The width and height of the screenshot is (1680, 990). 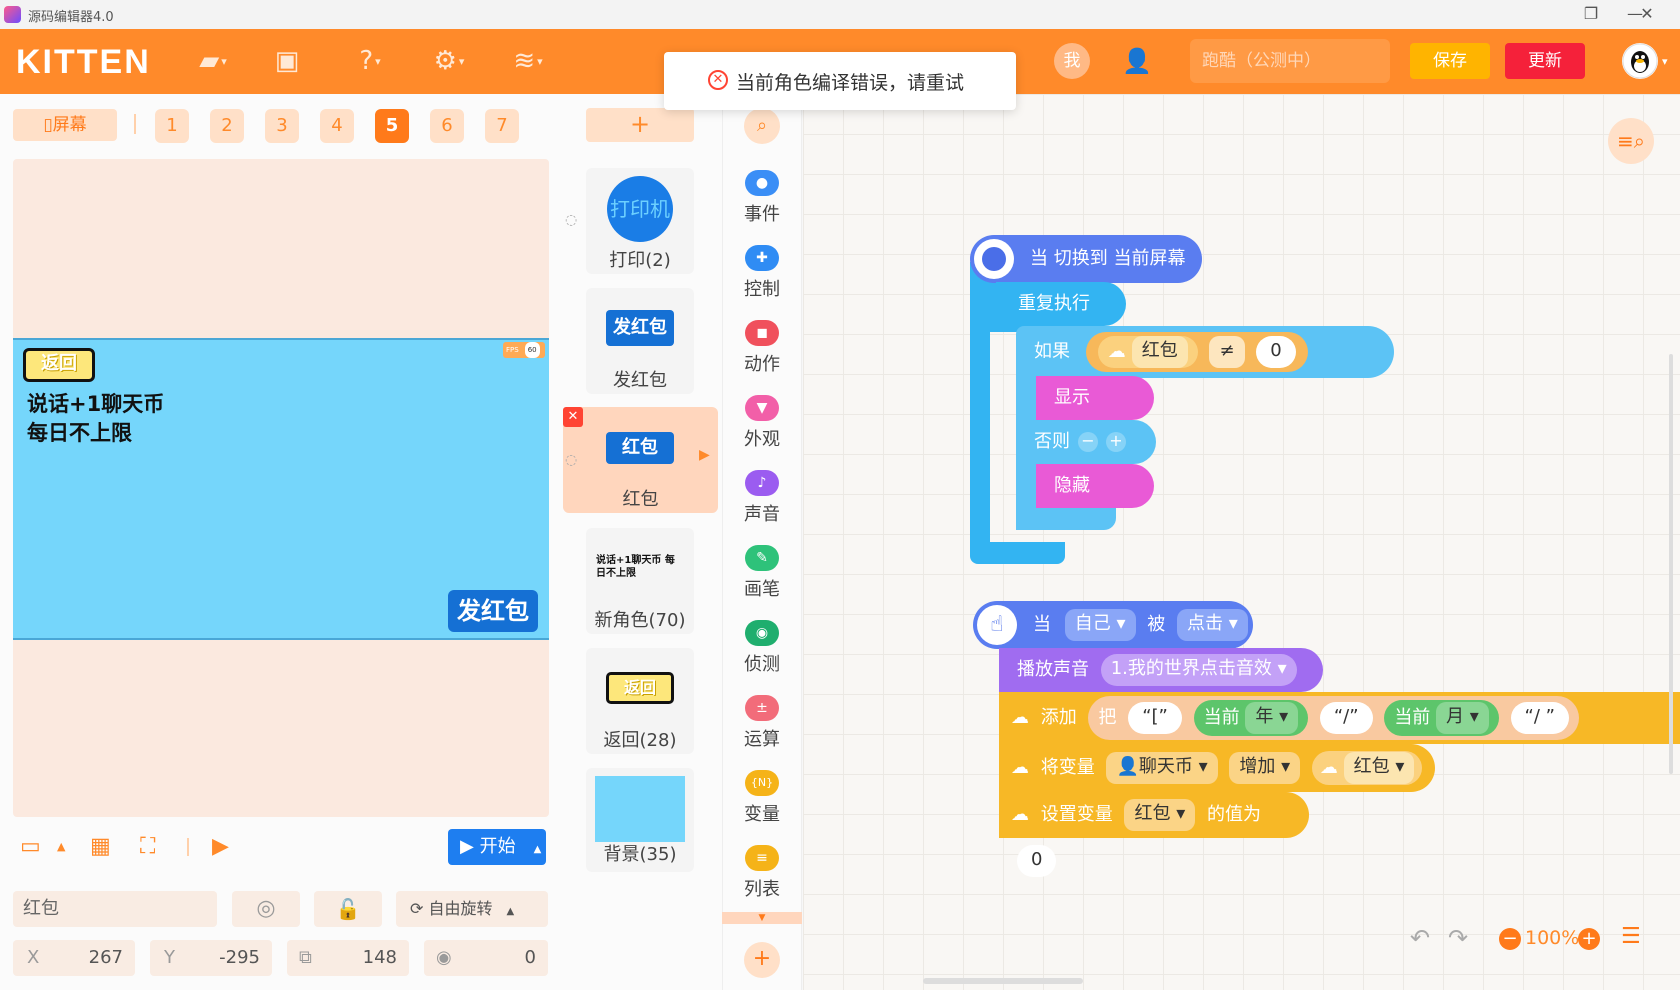 I want to click on sound-select: 1.我的世界点击音效 ▾, so click(x=1198, y=670).